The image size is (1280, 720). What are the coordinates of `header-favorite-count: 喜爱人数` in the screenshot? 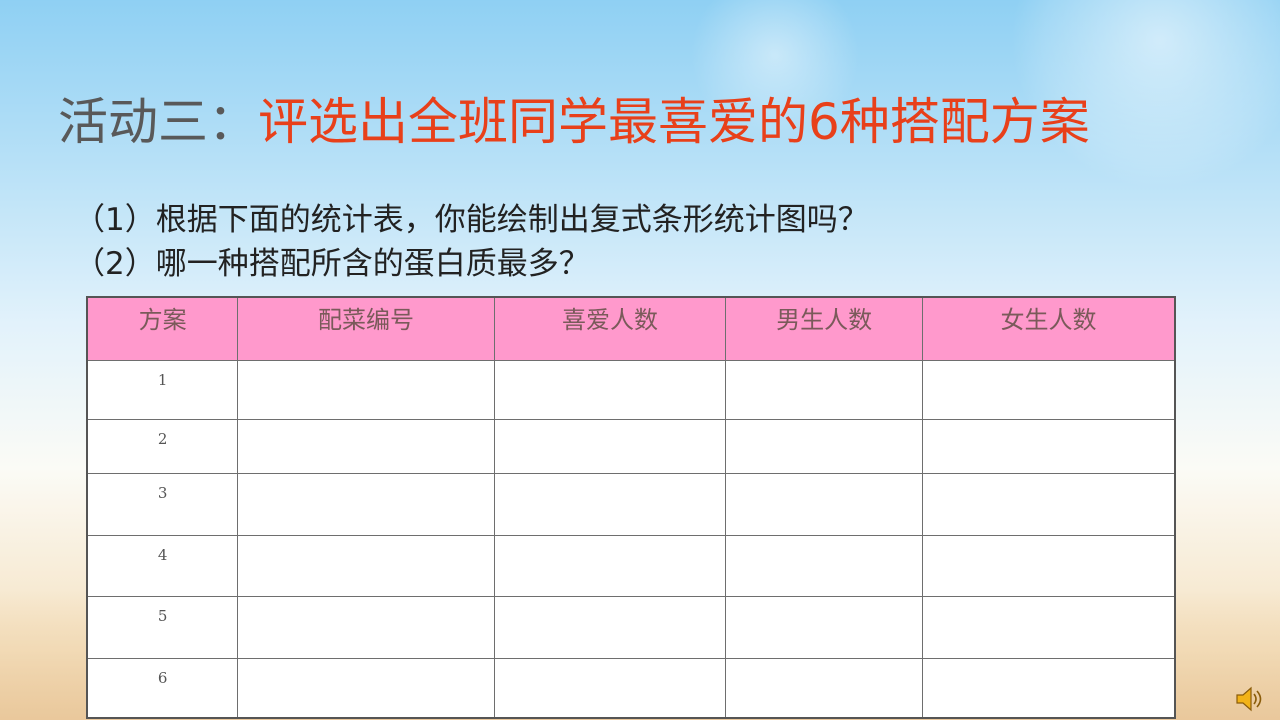 It's located at (610, 328).